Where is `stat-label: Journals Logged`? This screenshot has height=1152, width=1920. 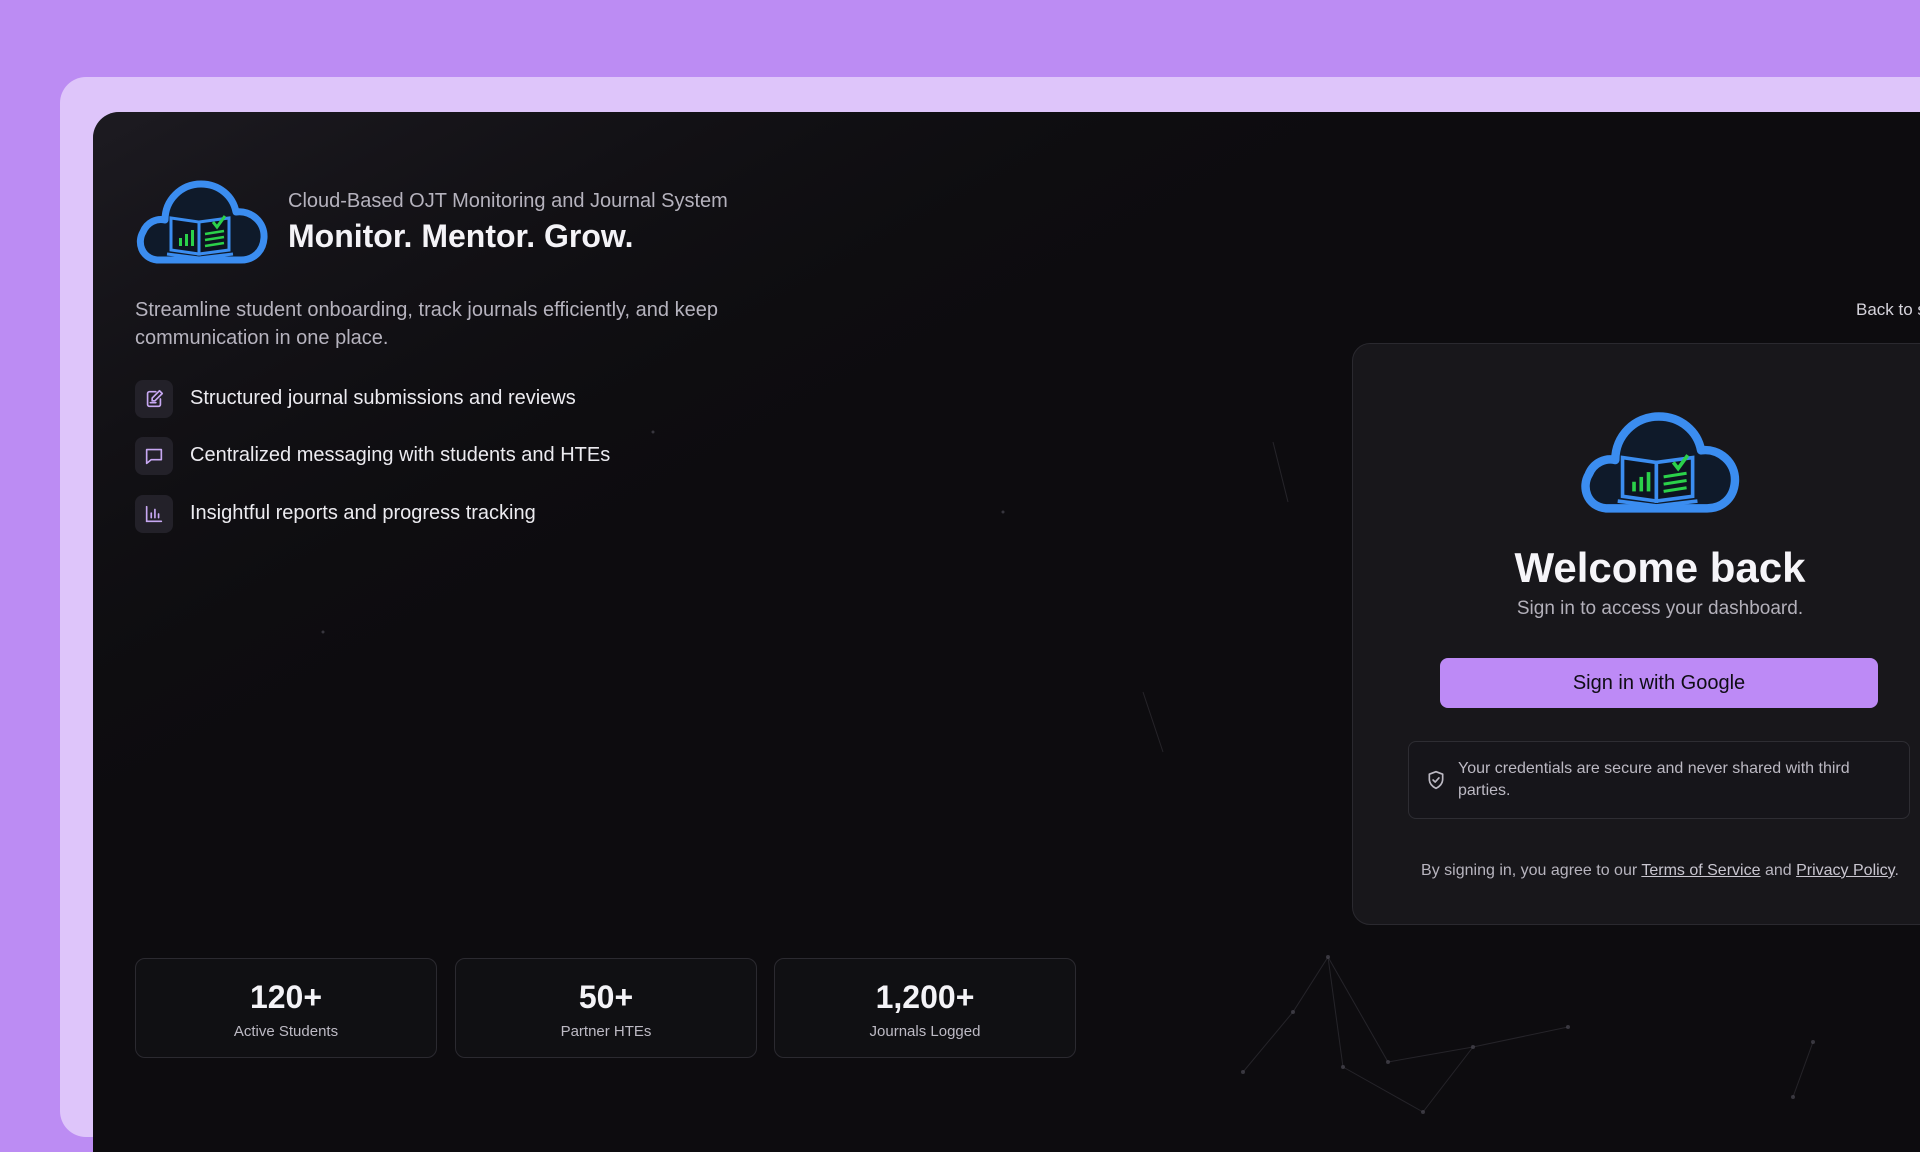 stat-label: Journals Logged is located at coordinates (925, 1031).